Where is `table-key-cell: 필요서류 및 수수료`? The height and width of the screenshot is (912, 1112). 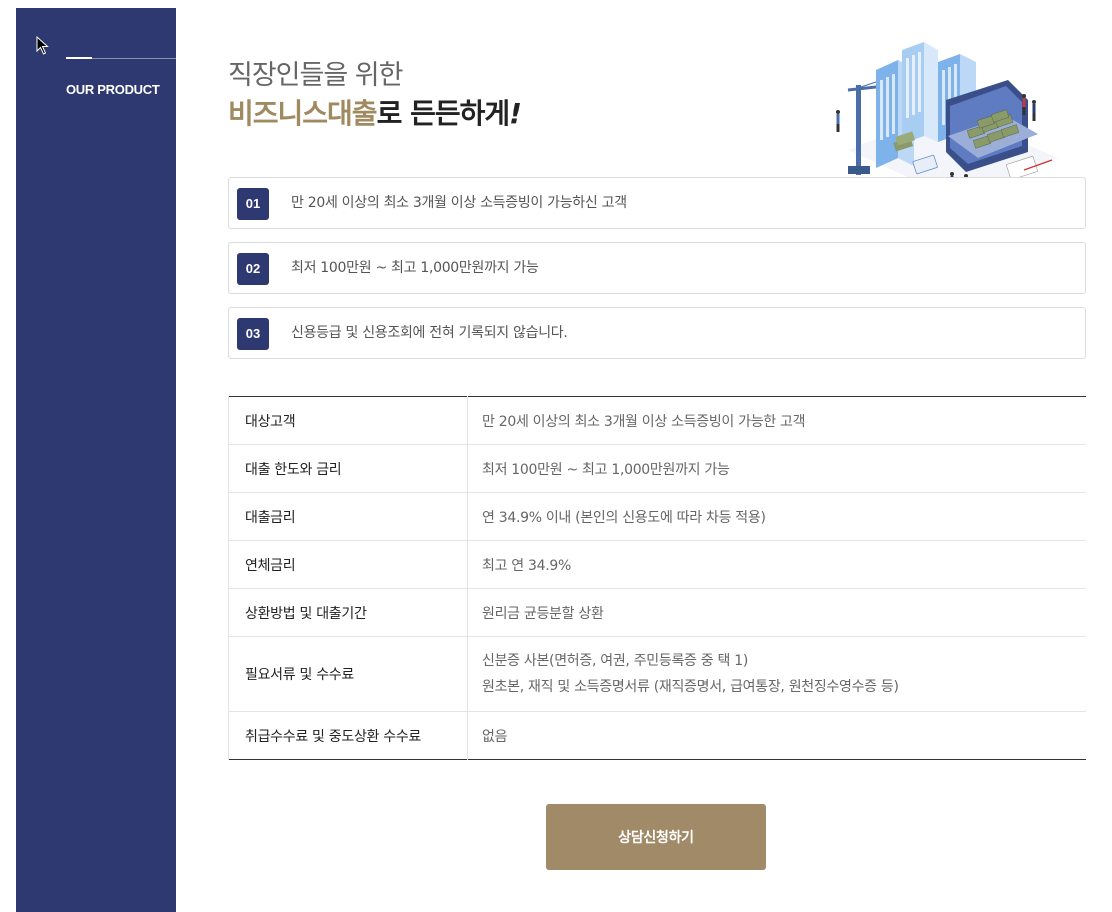
table-key-cell: 필요서류 및 수수료 is located at coordinates (348, 674).